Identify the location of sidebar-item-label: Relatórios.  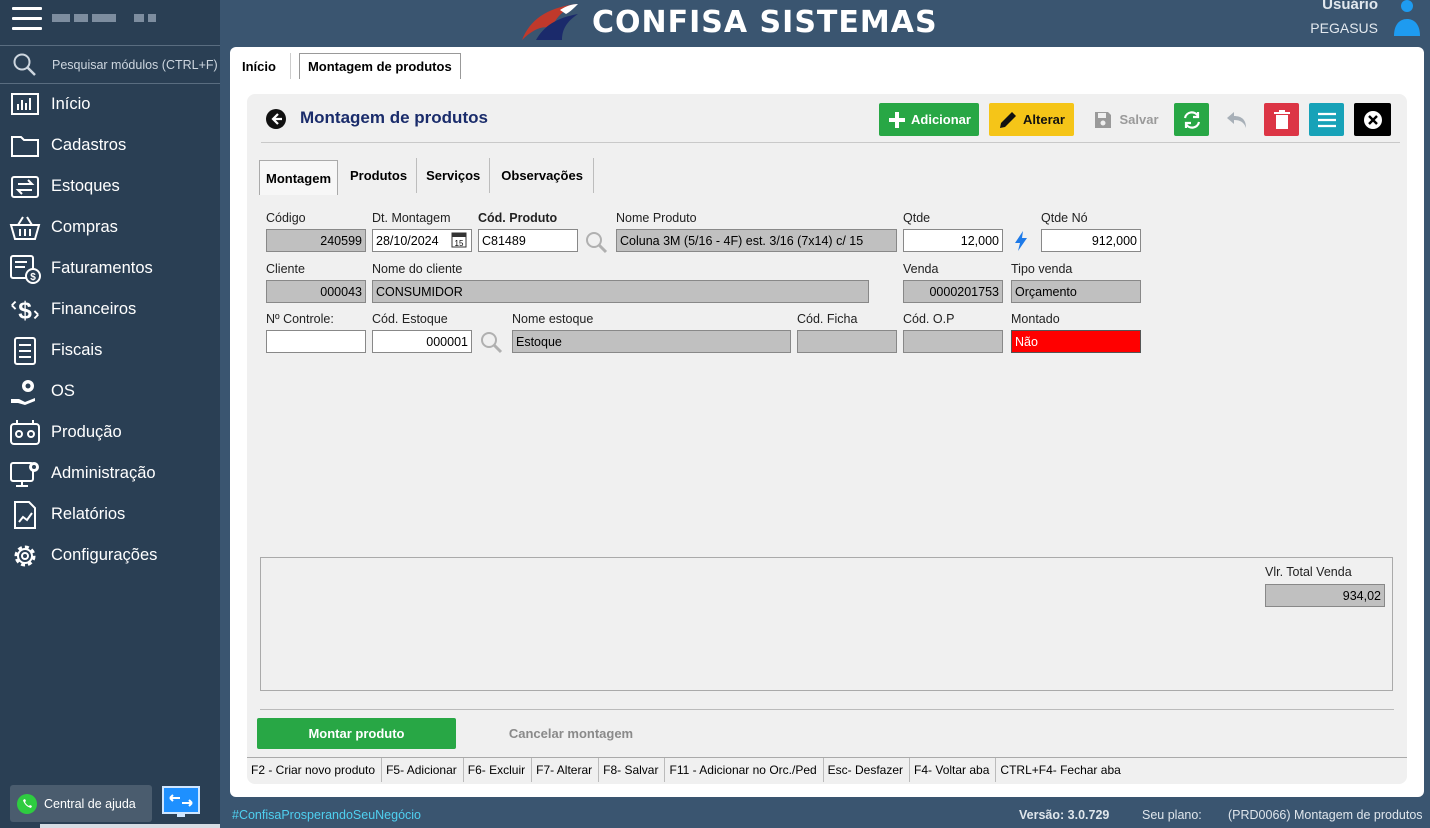
(88, 514).